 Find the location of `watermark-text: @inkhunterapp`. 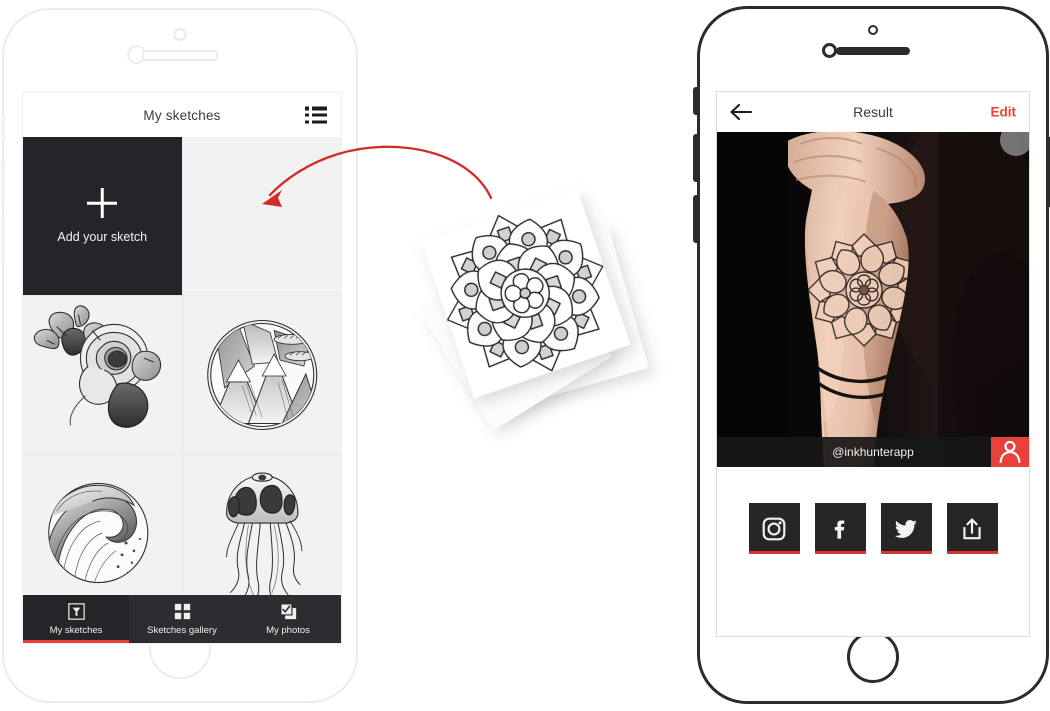

watermark-text: @inkhunterapp is located at coordinates (873, 452).